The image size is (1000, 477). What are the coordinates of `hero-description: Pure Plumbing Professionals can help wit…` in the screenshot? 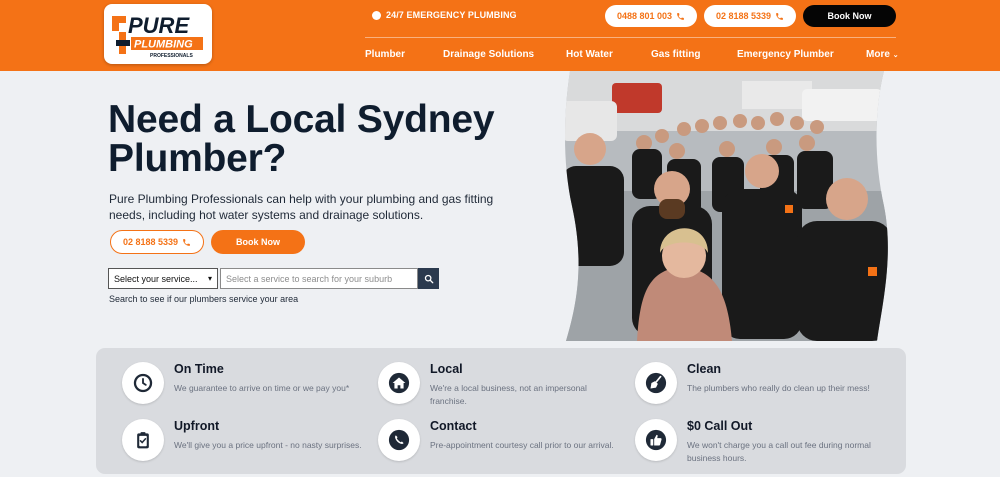 It's located at (301, 207).